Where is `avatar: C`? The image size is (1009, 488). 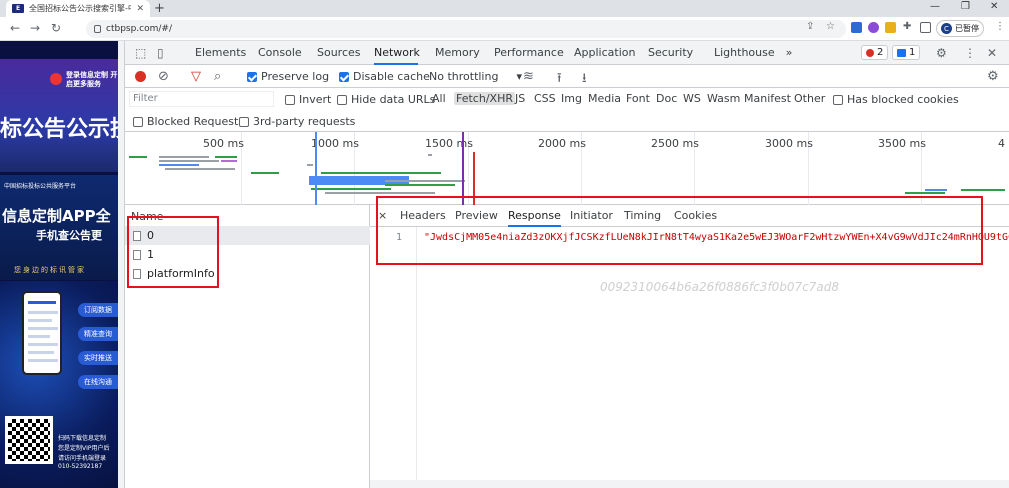
avatar: C is located at coordinates (946, 28).